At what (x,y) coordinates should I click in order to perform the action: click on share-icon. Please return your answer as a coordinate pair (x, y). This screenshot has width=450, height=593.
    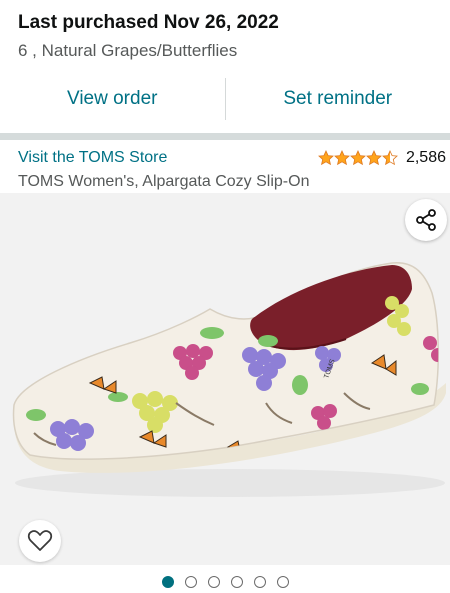
    Looking at the image, I should click on (426, 220).